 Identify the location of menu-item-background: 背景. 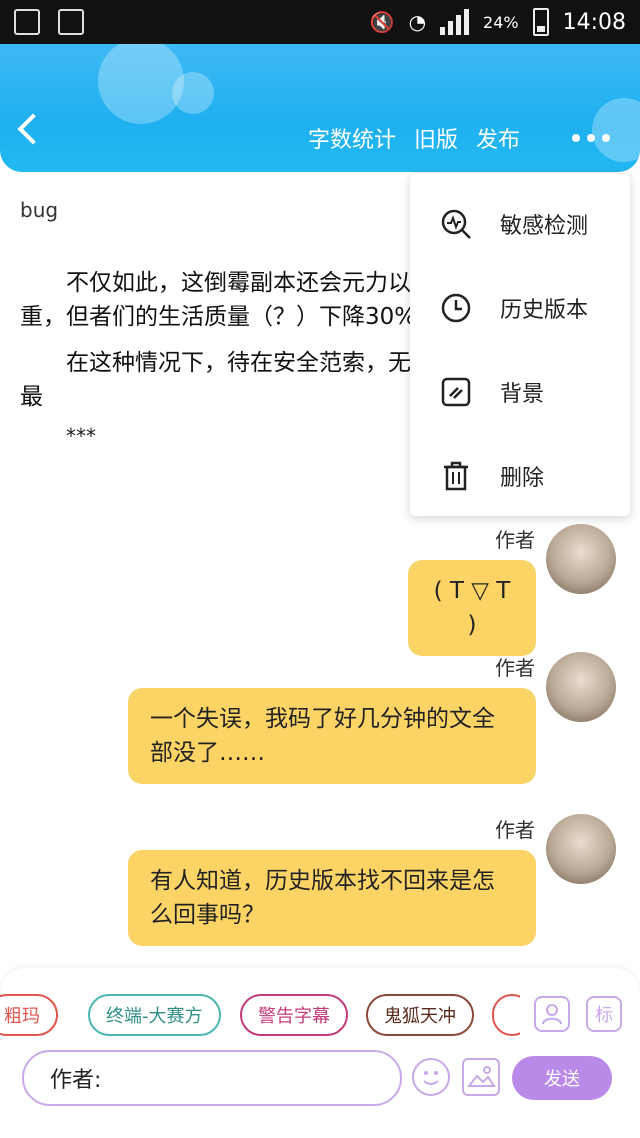
(520, 392).